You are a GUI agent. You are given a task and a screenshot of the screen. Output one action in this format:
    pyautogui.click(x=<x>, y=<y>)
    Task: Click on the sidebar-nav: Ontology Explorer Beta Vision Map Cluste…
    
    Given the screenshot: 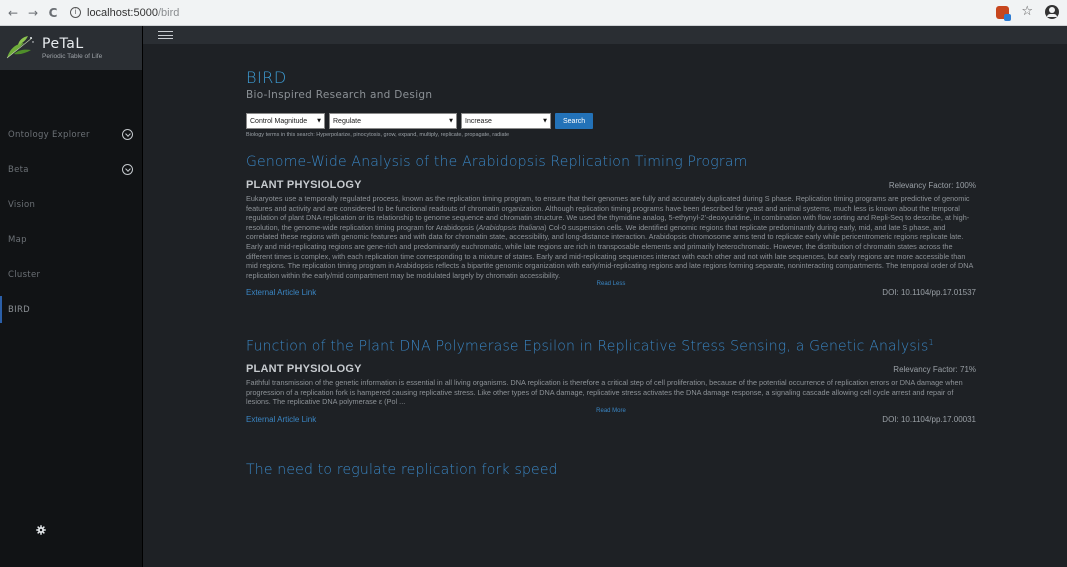 What is the action you would take?
    pyautogui.click(x=71, y=222)
    